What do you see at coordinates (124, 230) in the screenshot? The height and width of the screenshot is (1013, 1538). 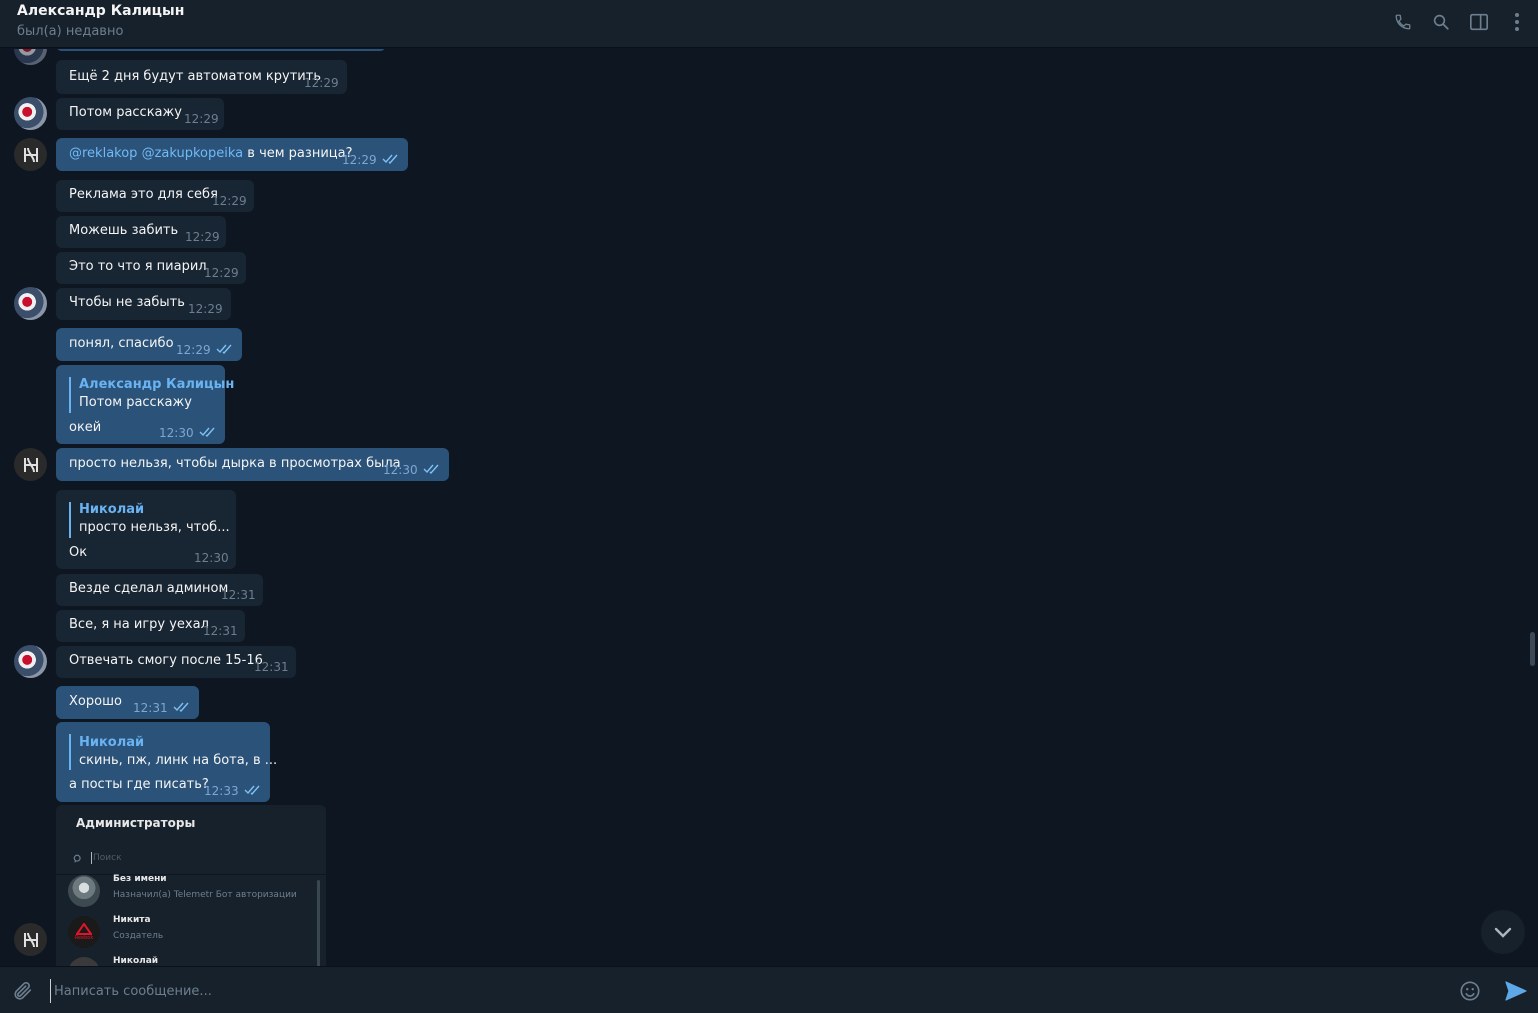 I see `message-text: Можешь забить` at bounding box center [124, 230].